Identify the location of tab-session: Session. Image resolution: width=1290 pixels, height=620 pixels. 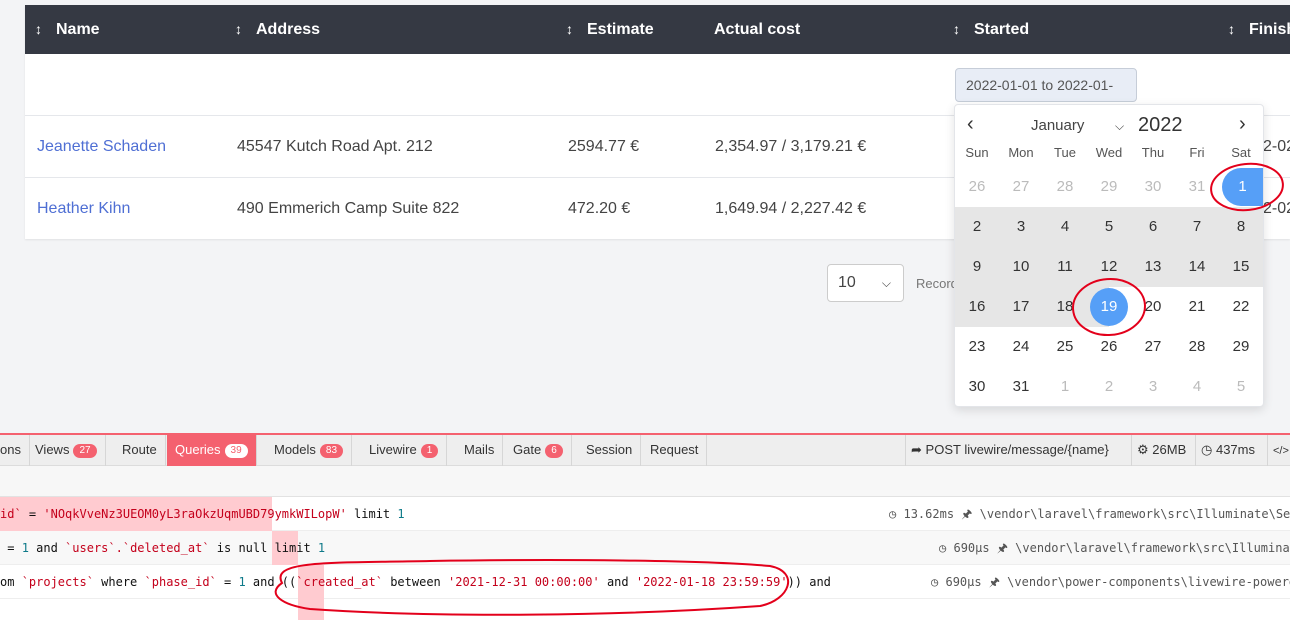
(610, 450).